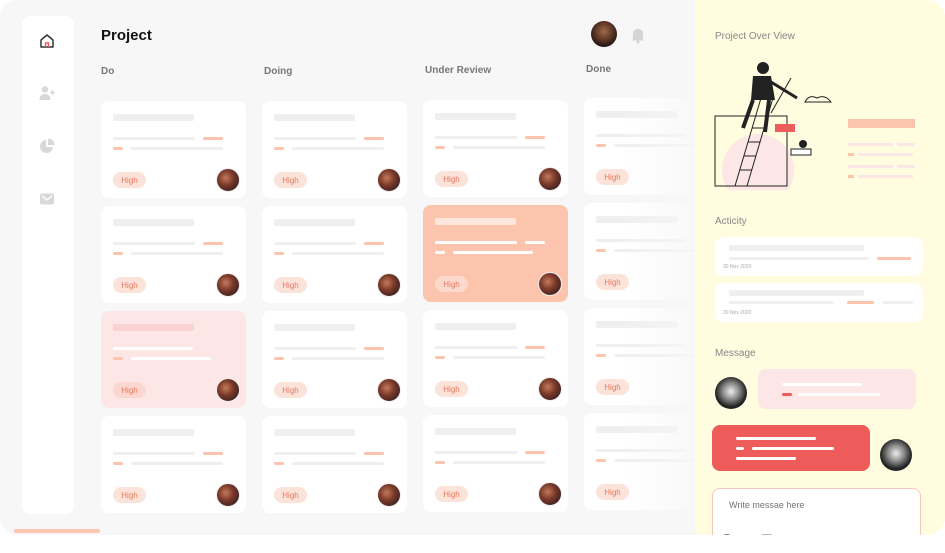 Image resolution: width=945 pixels, height=553 pixels. What do you see at coordinates (837, 389) in the screenshot?
I see `received-message-bubble` at bounding box center [837, 389].